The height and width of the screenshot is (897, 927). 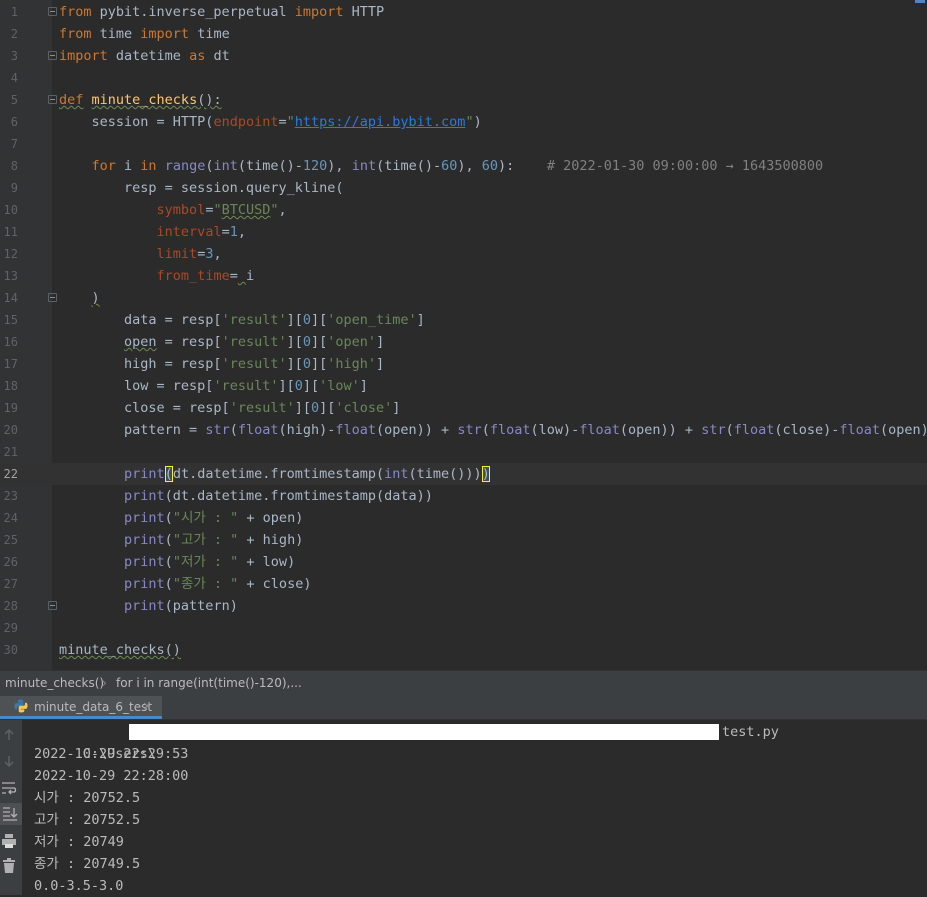 What do you see at coordinates (14, 12) in the screenshot?
I see `line-number: 1` at bounding box center [14, 12].